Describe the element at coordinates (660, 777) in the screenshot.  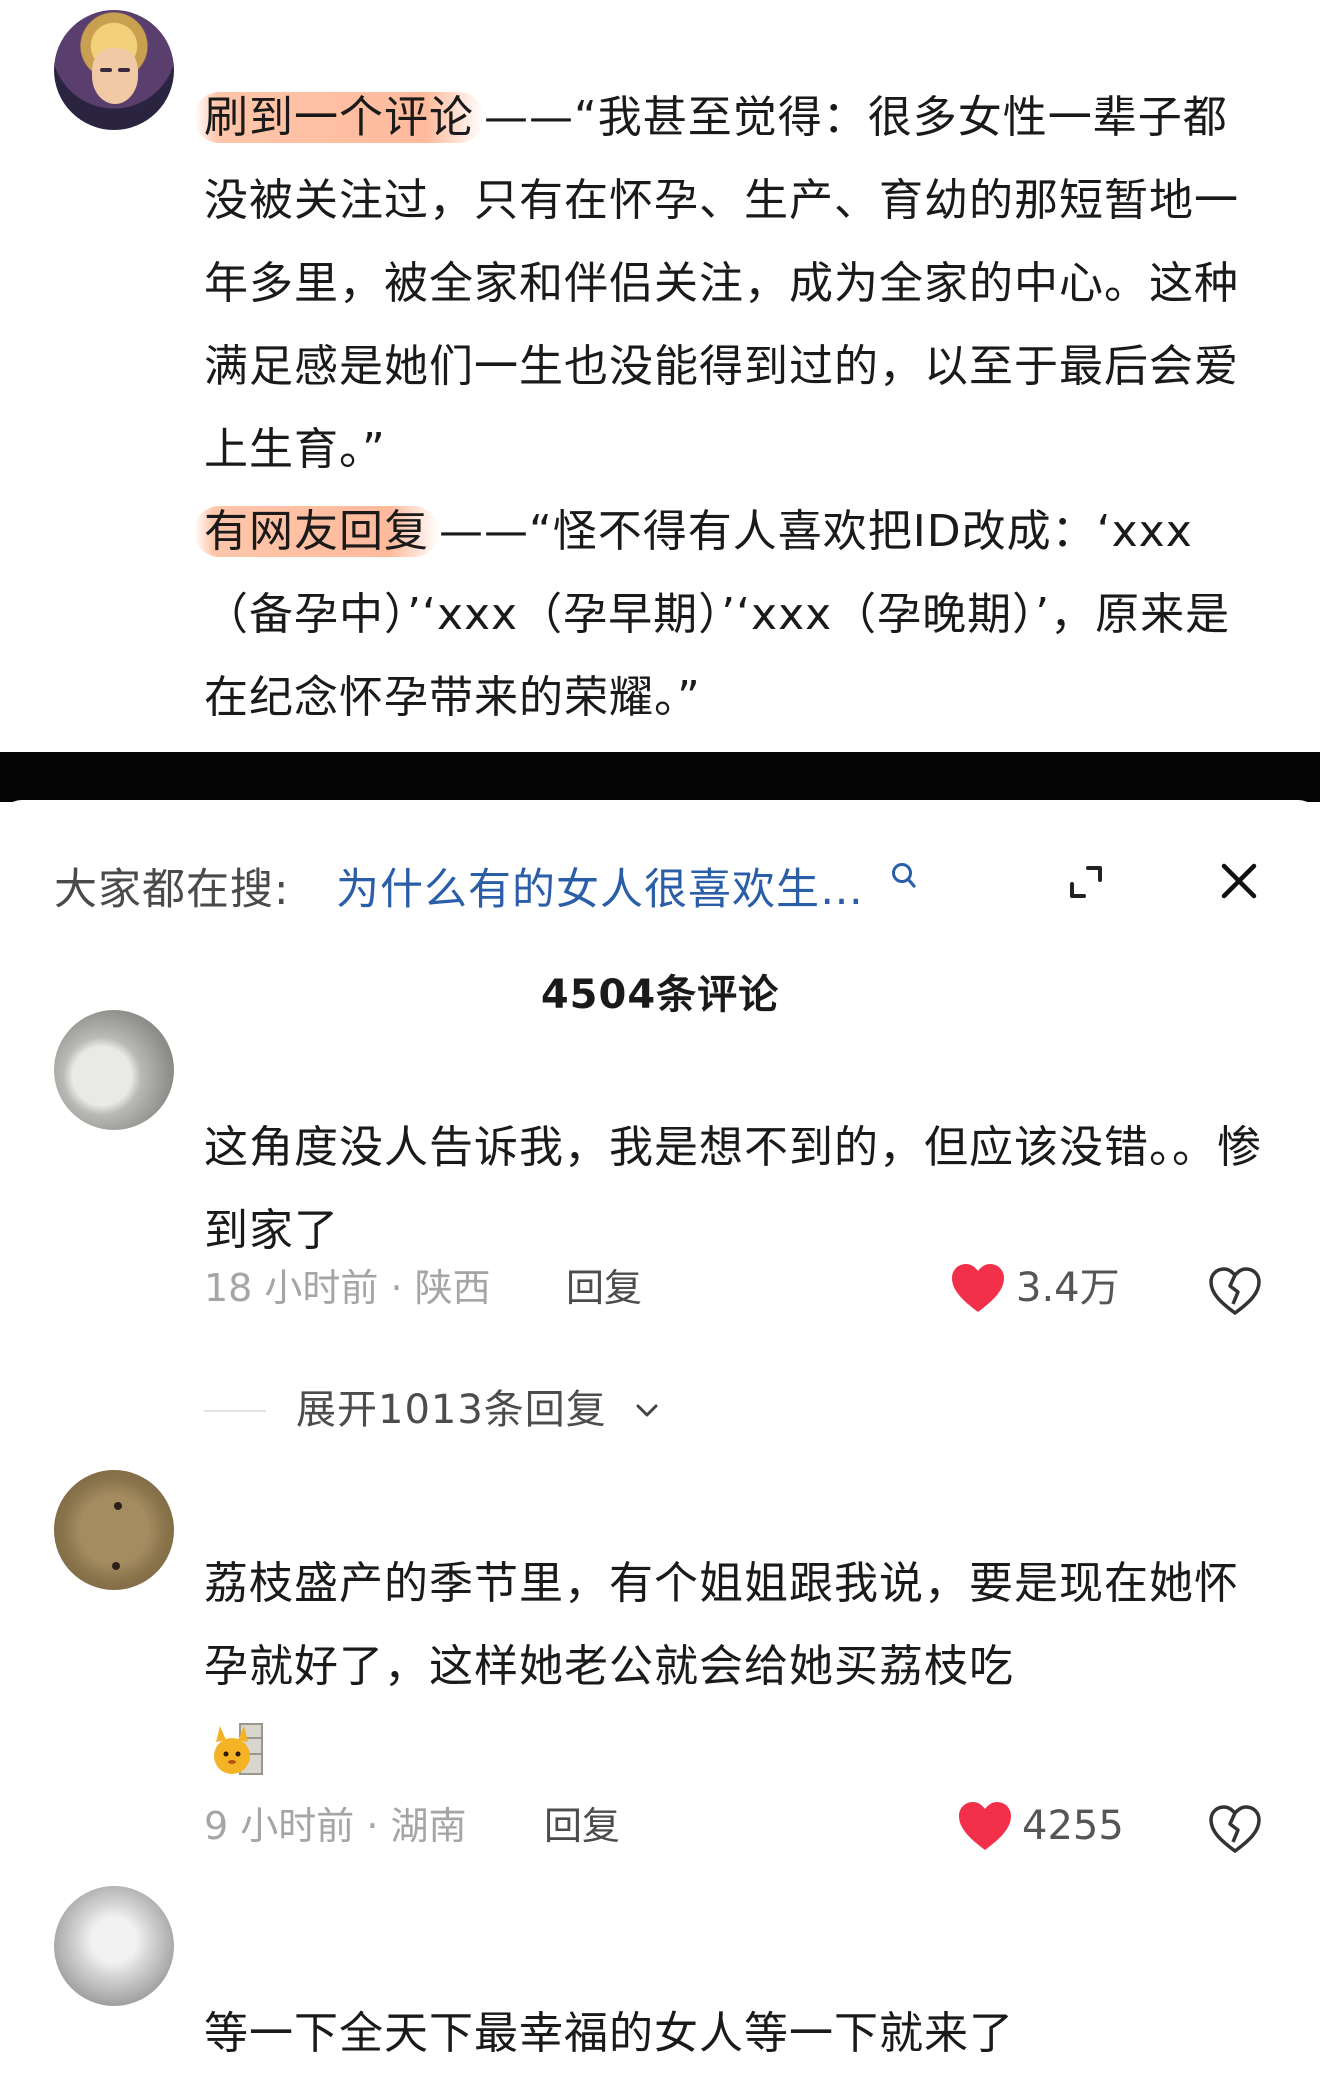
I see `divider-band` at that location.